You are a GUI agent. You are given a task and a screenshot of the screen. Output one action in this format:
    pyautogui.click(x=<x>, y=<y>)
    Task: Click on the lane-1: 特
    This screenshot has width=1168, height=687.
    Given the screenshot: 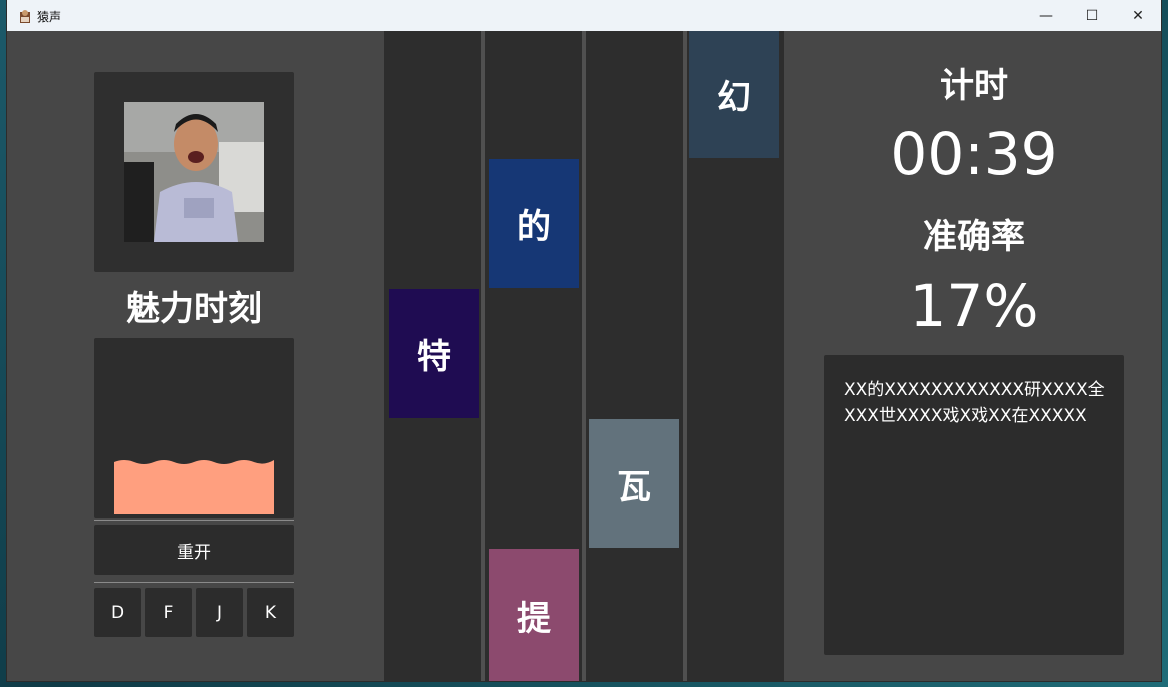 What is the action you would take?
    pyautogui.click(x=432, y=356)
    